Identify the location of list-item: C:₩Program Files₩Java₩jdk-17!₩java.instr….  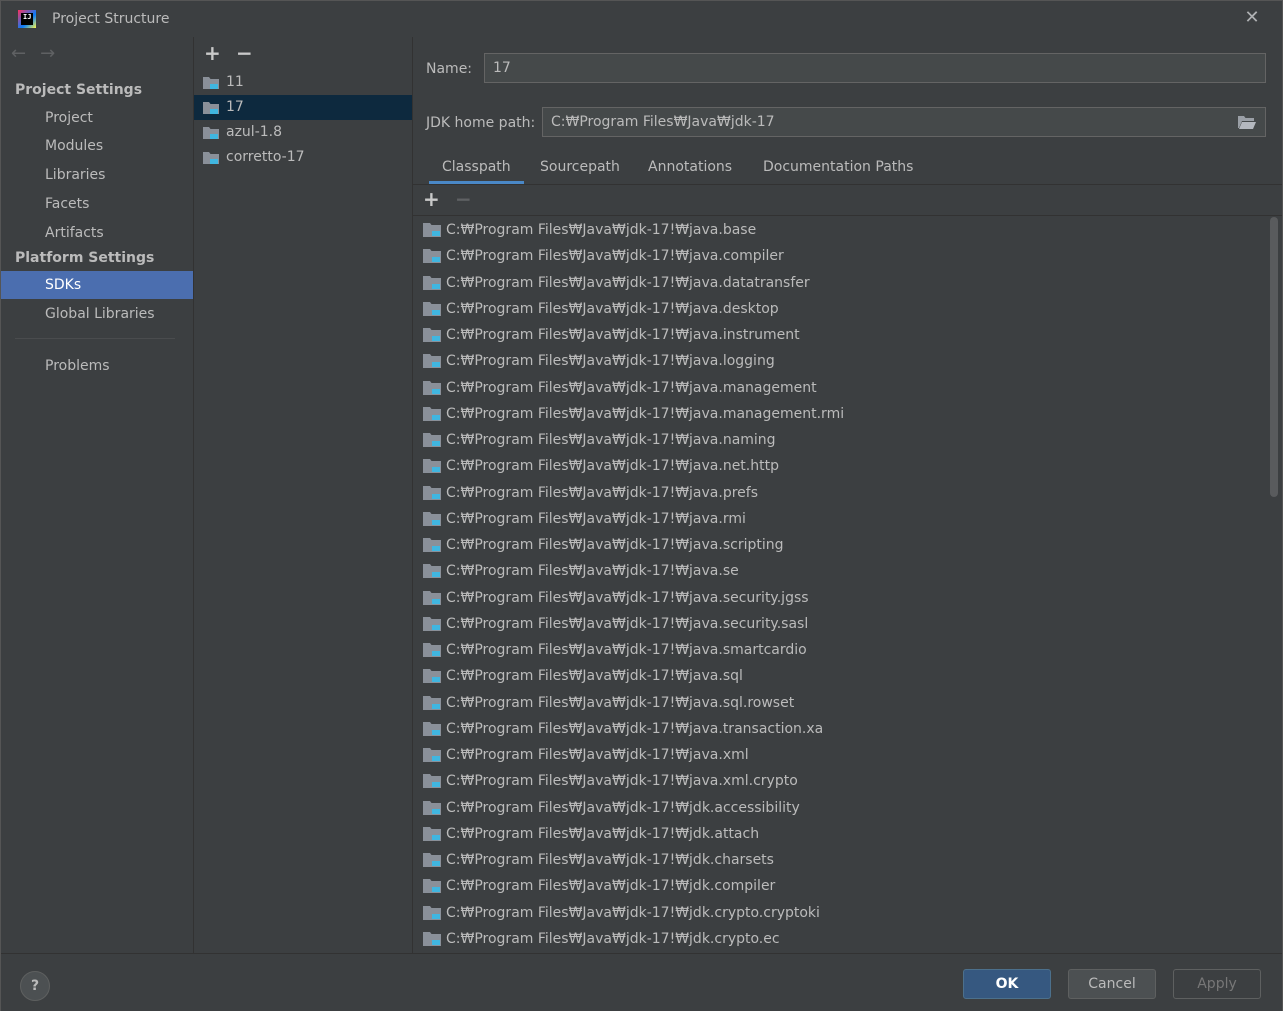
(840, 335).